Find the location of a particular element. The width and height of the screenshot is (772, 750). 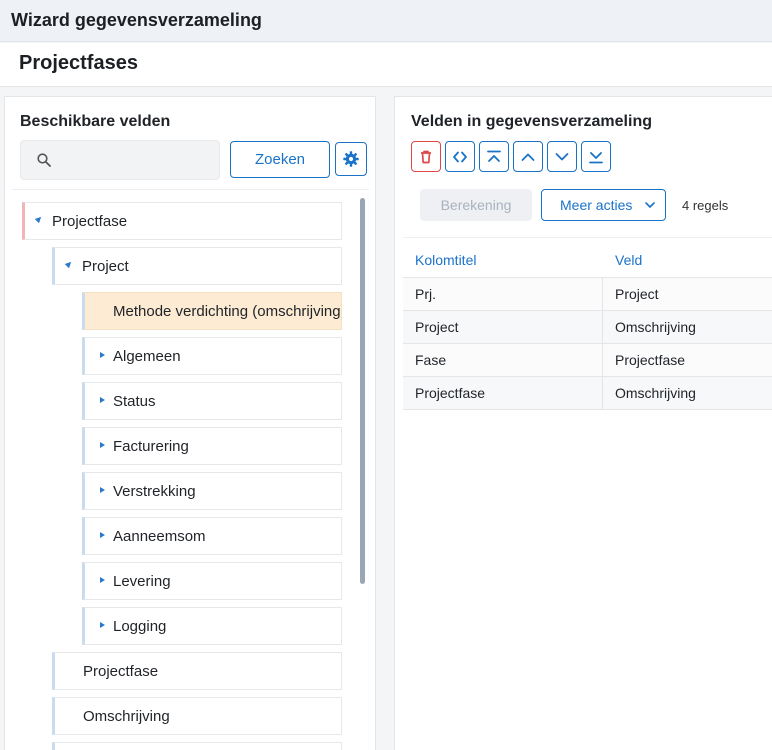

move-top-icon is located at coordinates (494, 156).